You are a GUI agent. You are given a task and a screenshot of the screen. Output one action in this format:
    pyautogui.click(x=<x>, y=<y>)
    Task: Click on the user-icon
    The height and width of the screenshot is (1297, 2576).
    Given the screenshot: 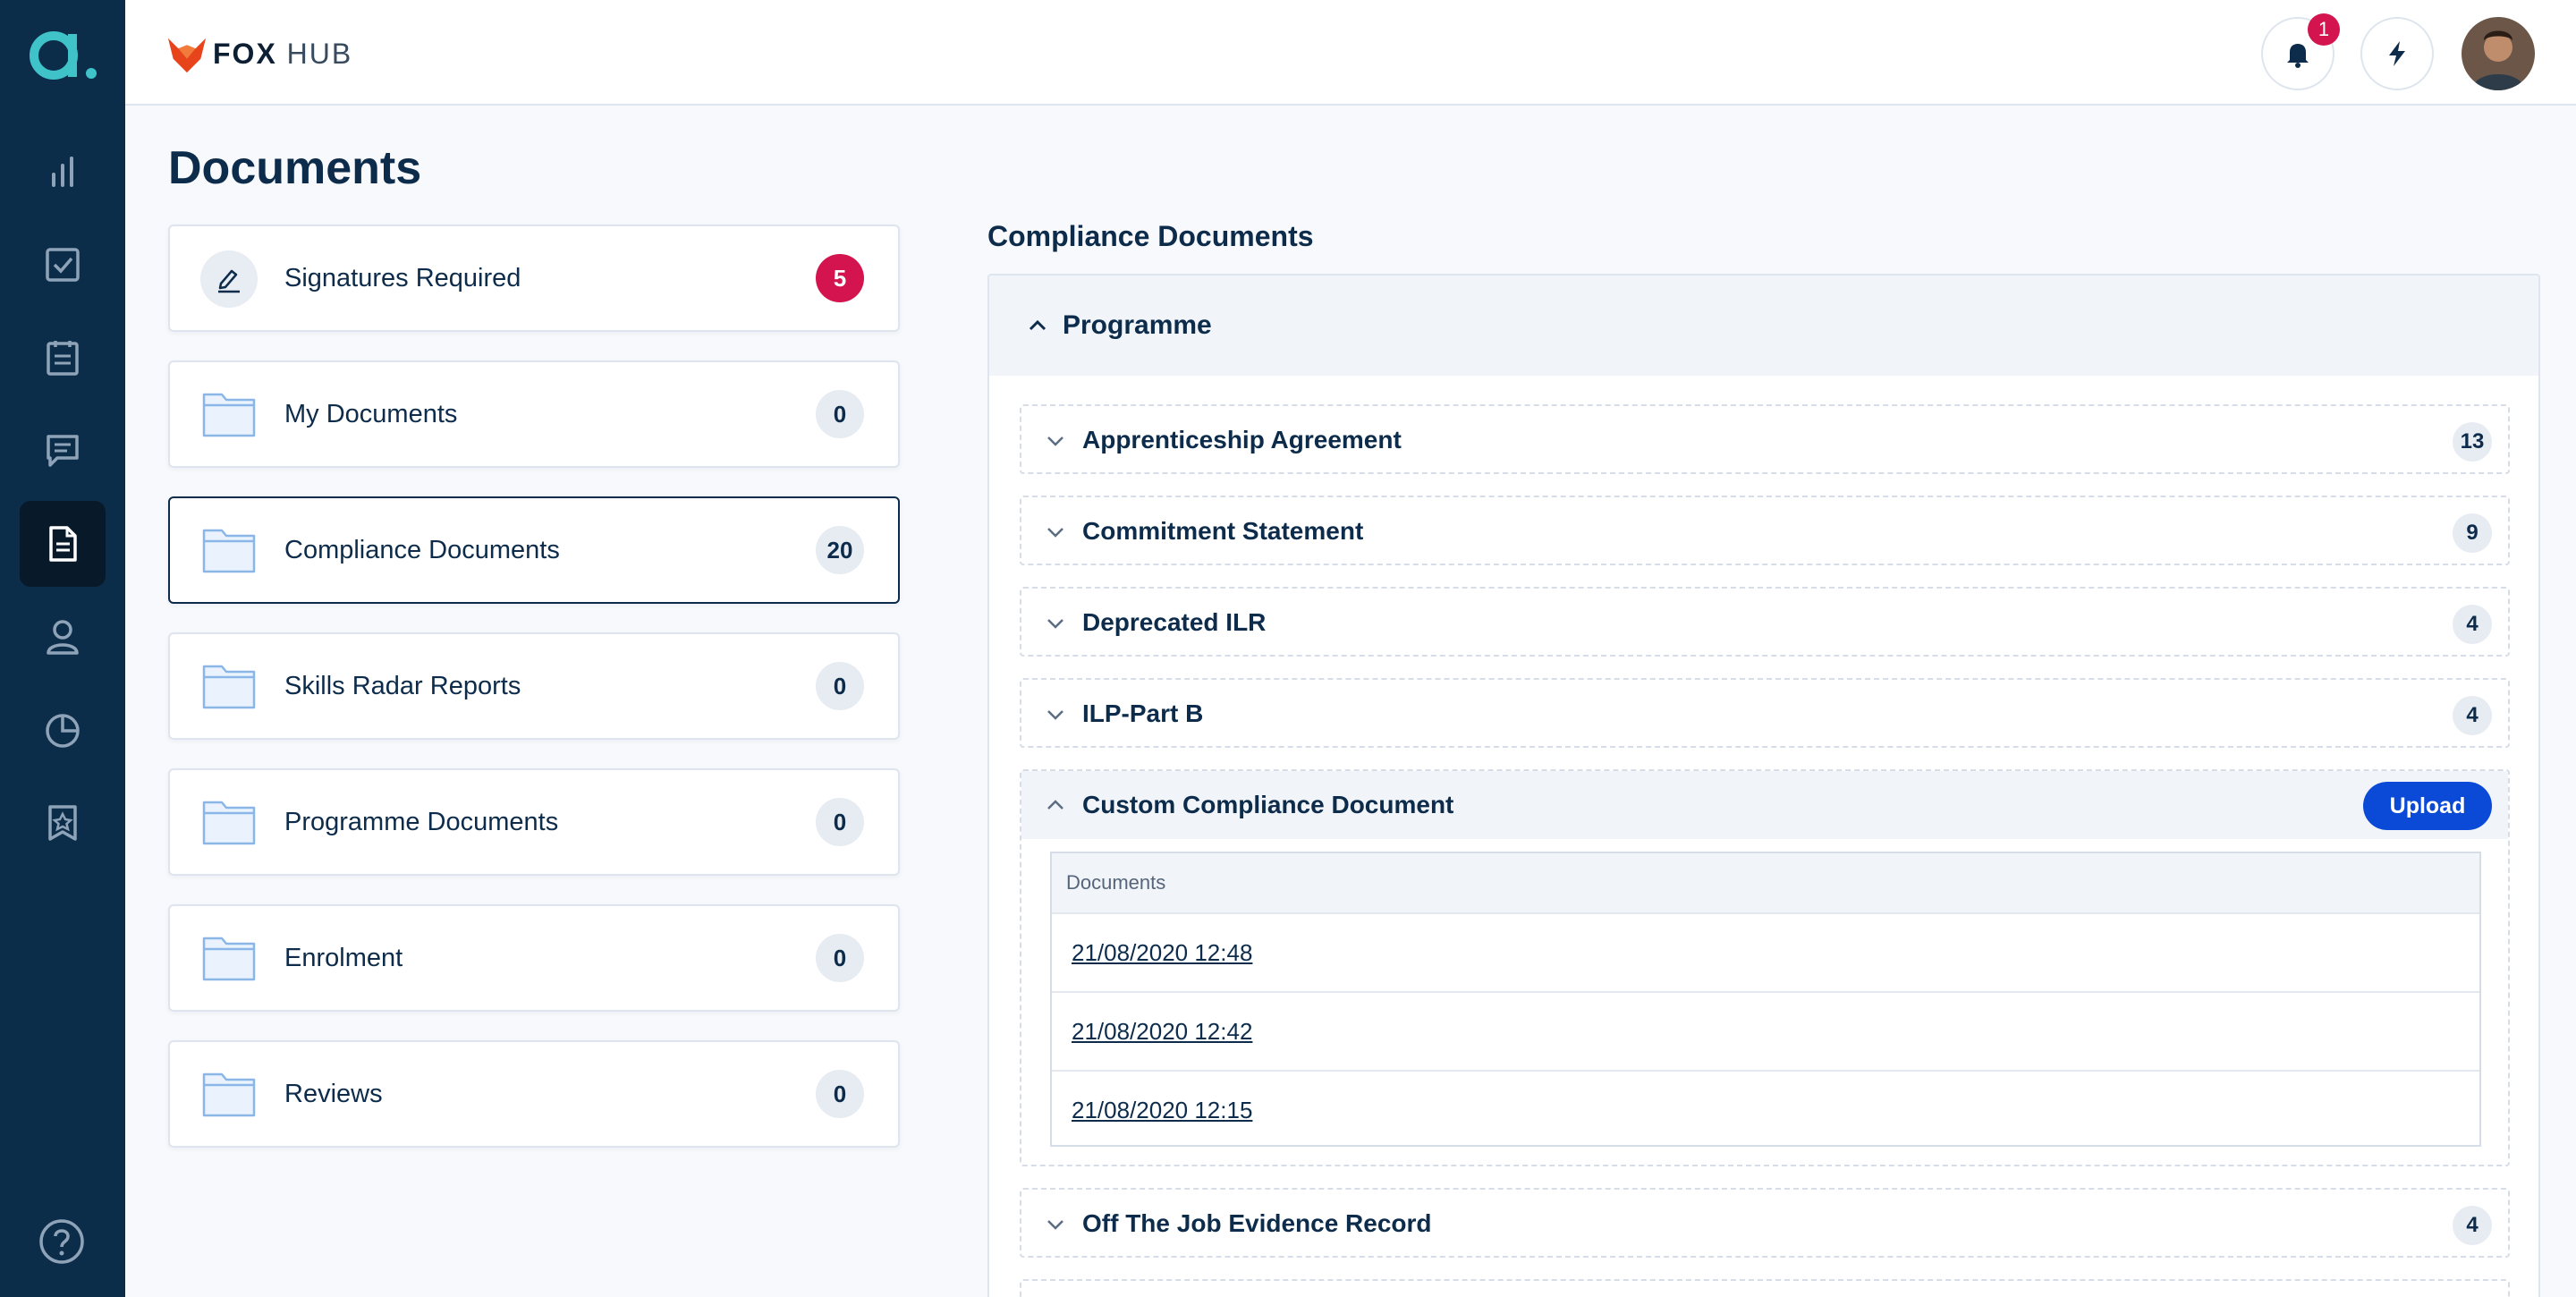 What is the action you would take?
    pyautogui.click(x=63, y=637)
    